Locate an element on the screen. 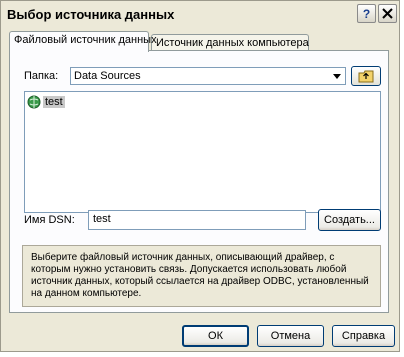 The width and height of the screenshot is (404, 357). up-one-level-button is located at coordinates (366, 76).